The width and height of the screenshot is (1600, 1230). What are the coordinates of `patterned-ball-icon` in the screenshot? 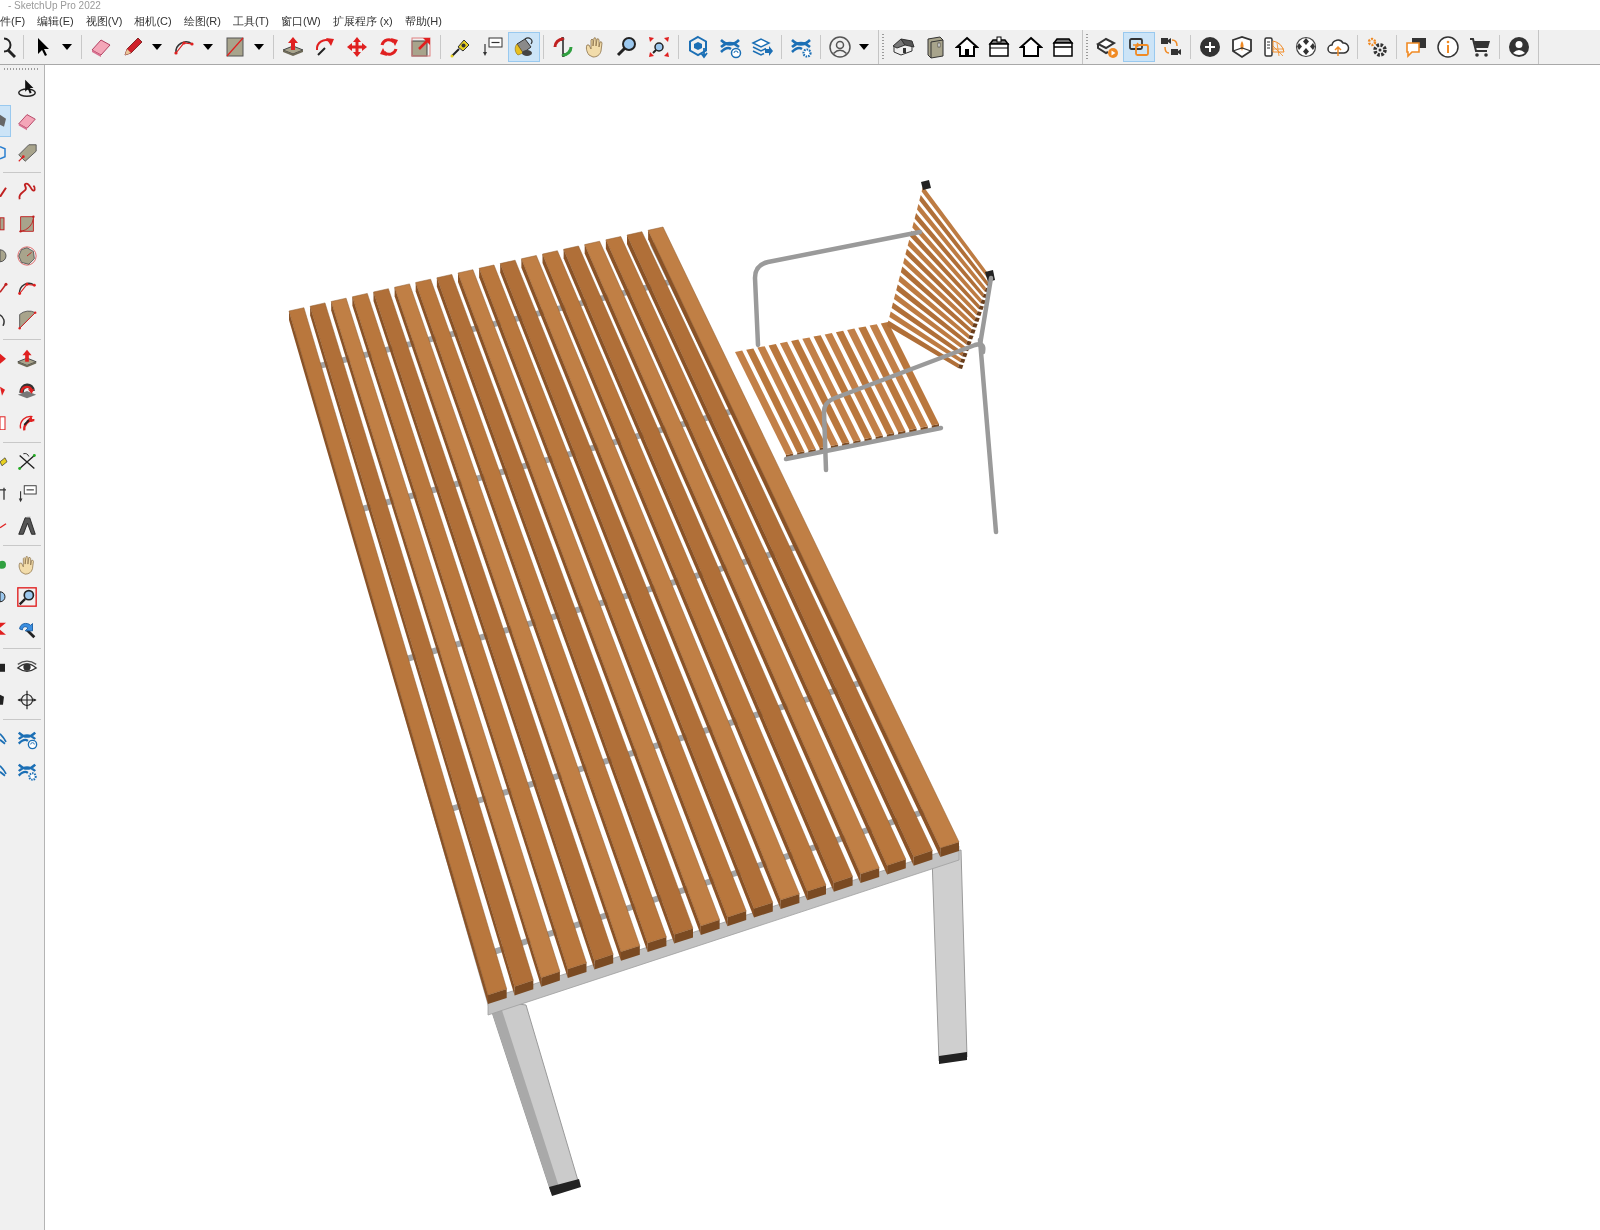 It's located at (1306, 47).